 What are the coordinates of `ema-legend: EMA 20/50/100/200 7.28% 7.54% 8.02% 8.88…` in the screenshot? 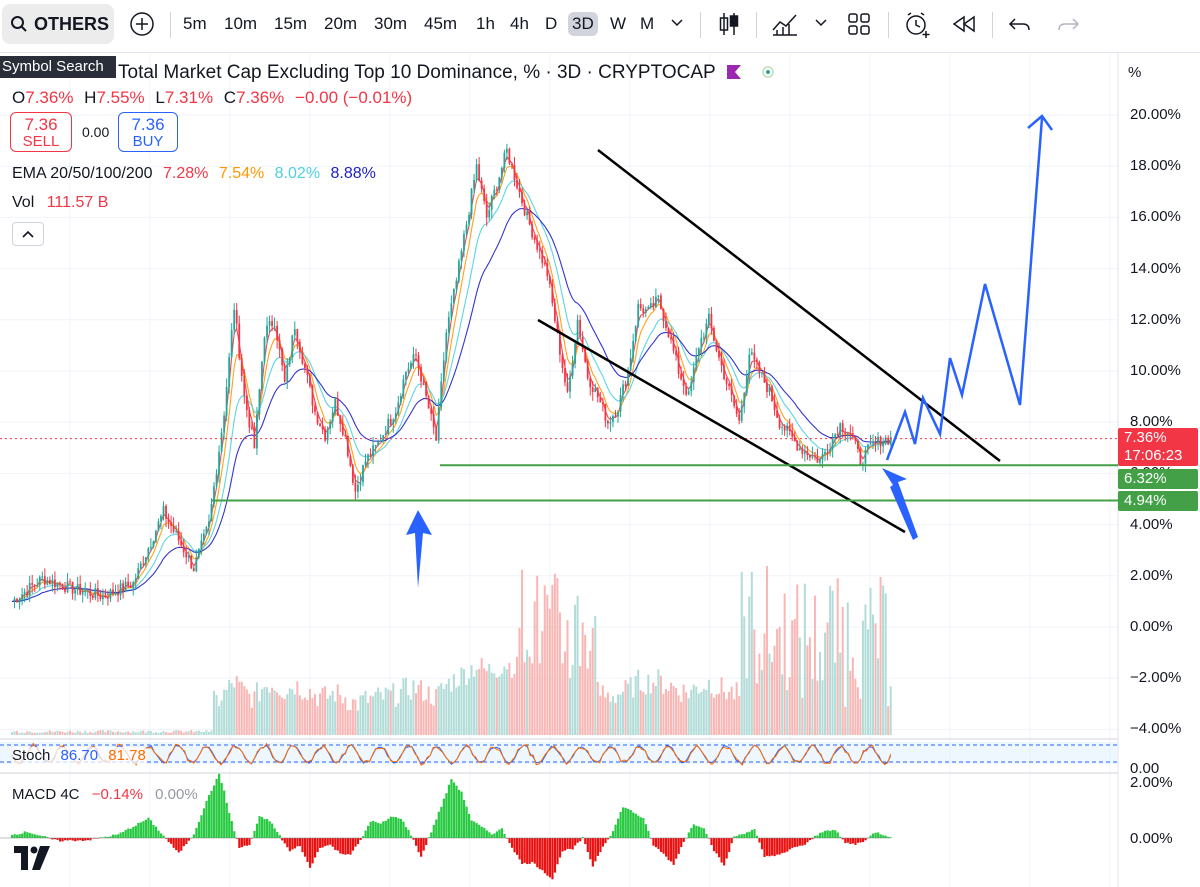 It's located at (194, 174).